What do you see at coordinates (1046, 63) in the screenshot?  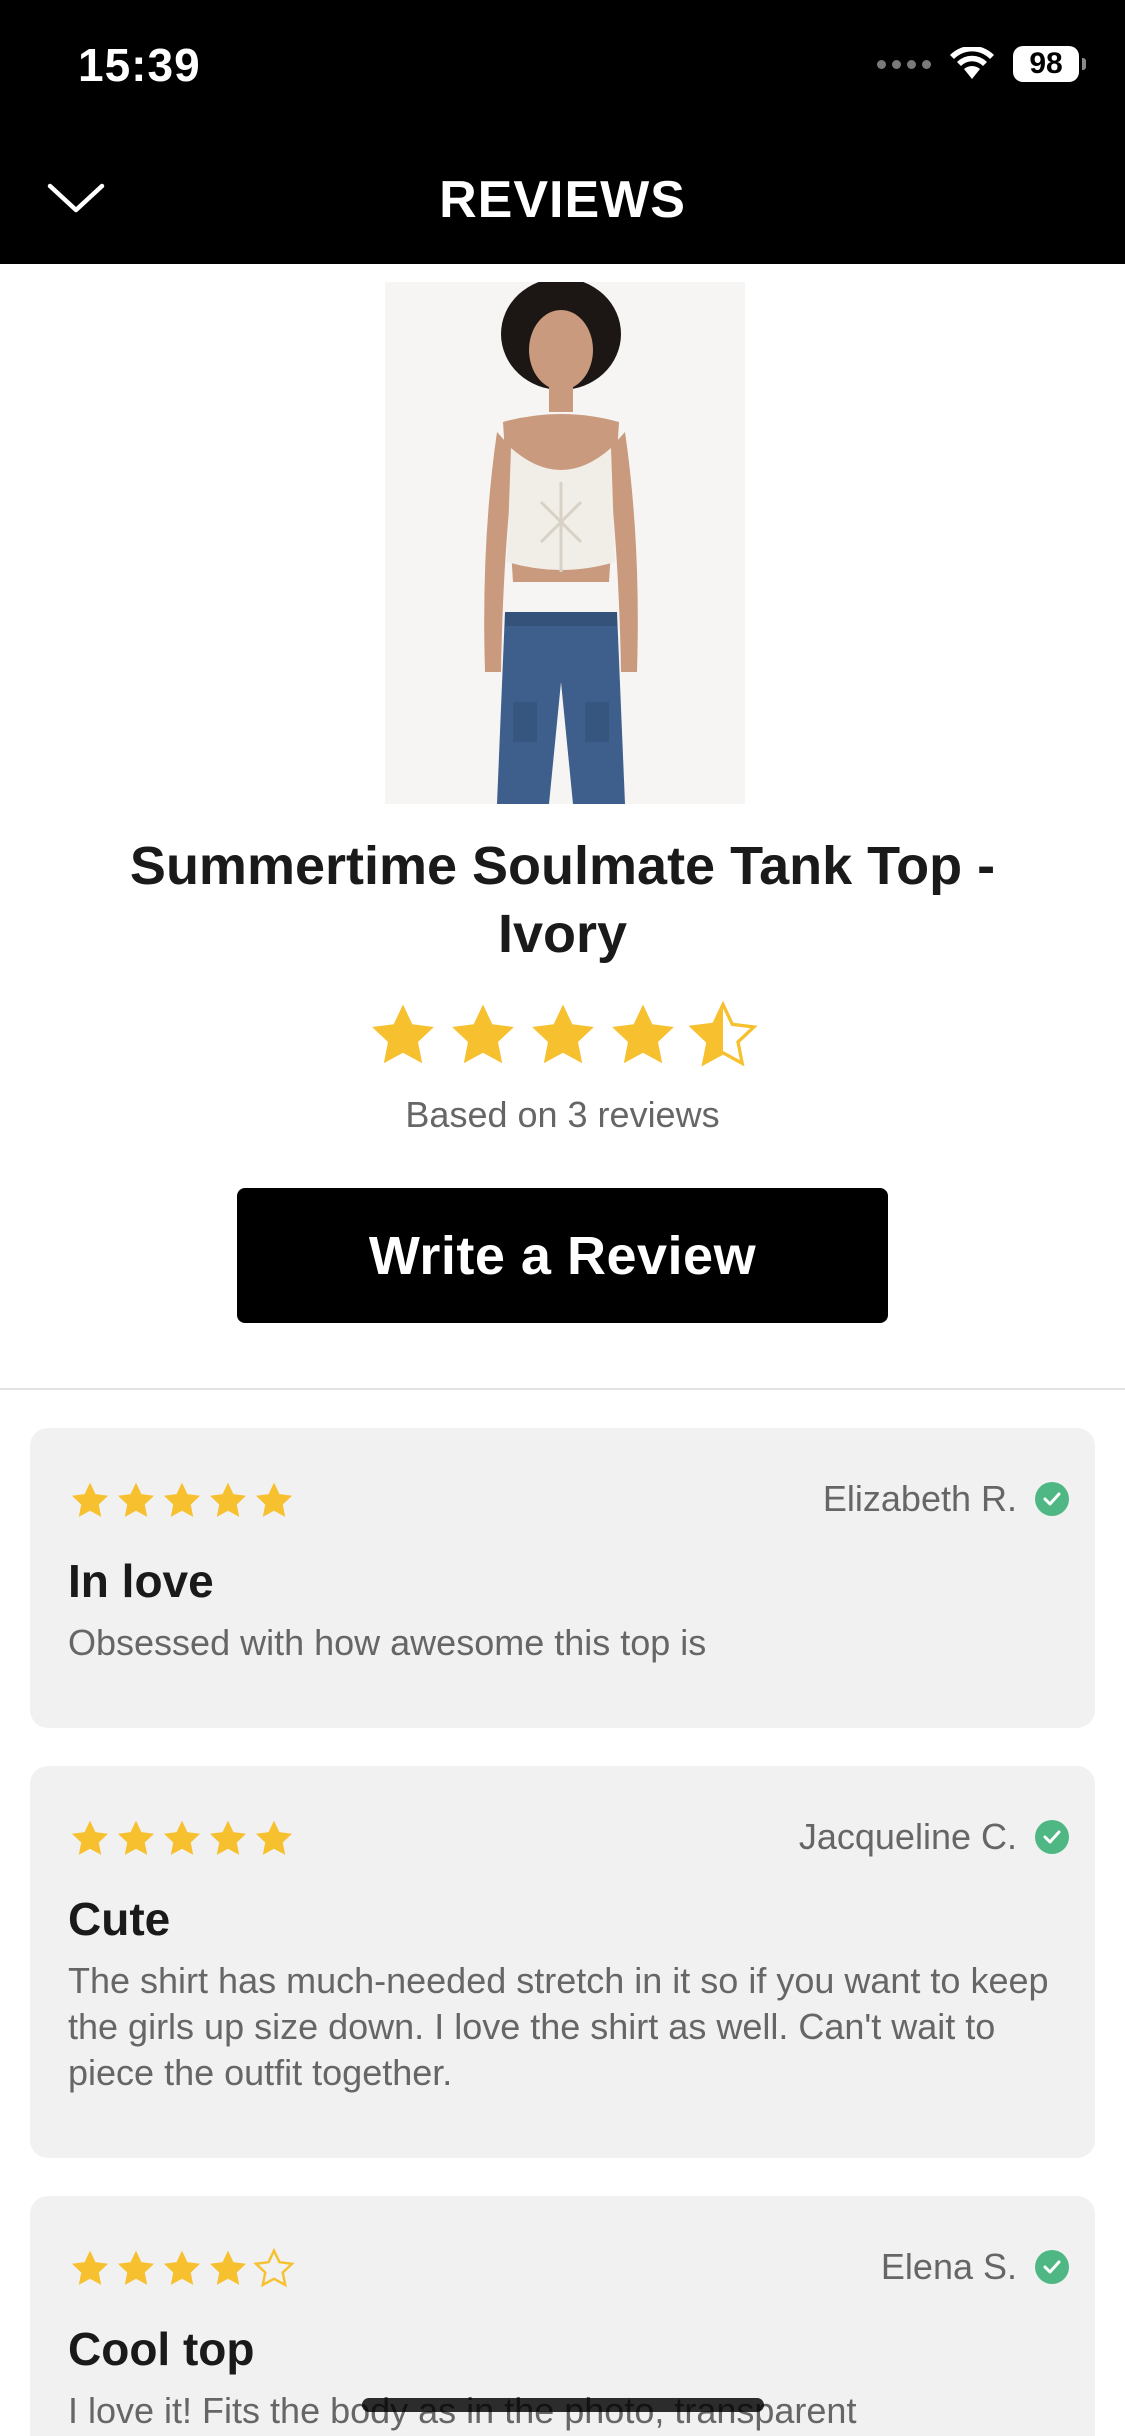 I see `battery-level: 98` at bounding box center [1046, 63].